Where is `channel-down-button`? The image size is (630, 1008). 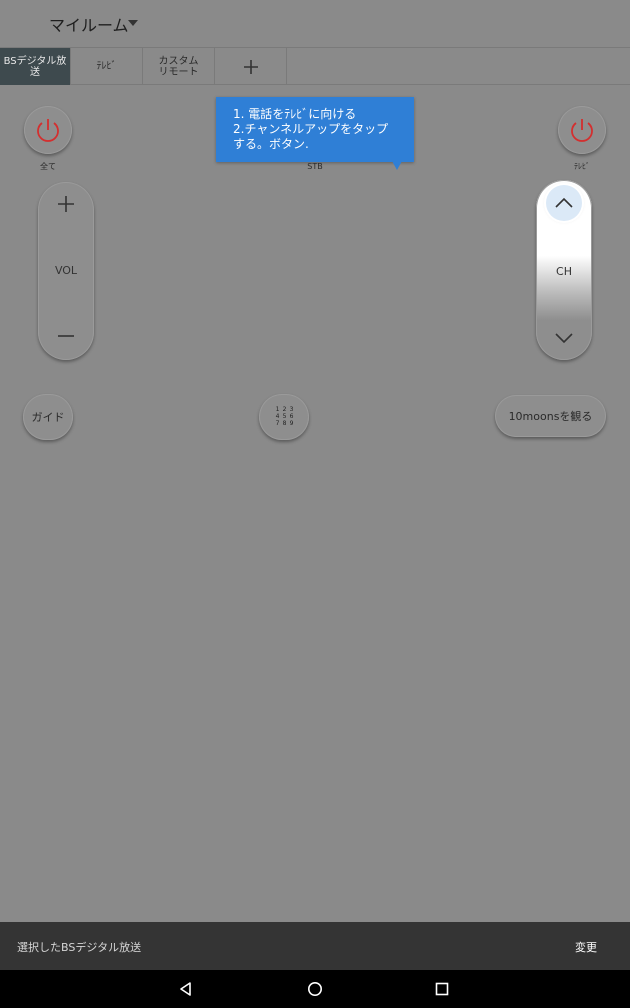 channel-down-button is located at coordinates (564, 338).